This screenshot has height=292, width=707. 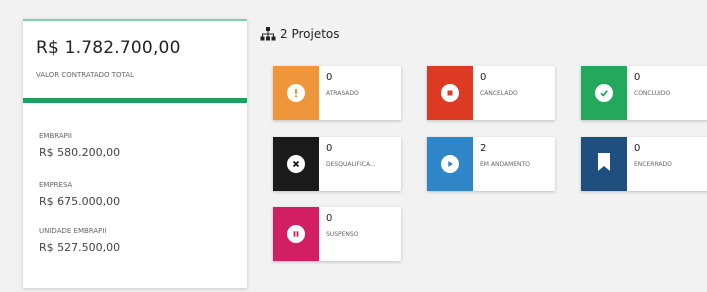 What do you see at coordinates (56, 185) in the screenshot?
I see `breakdown-label: EMPRESA` at bounding box center [56, 185].